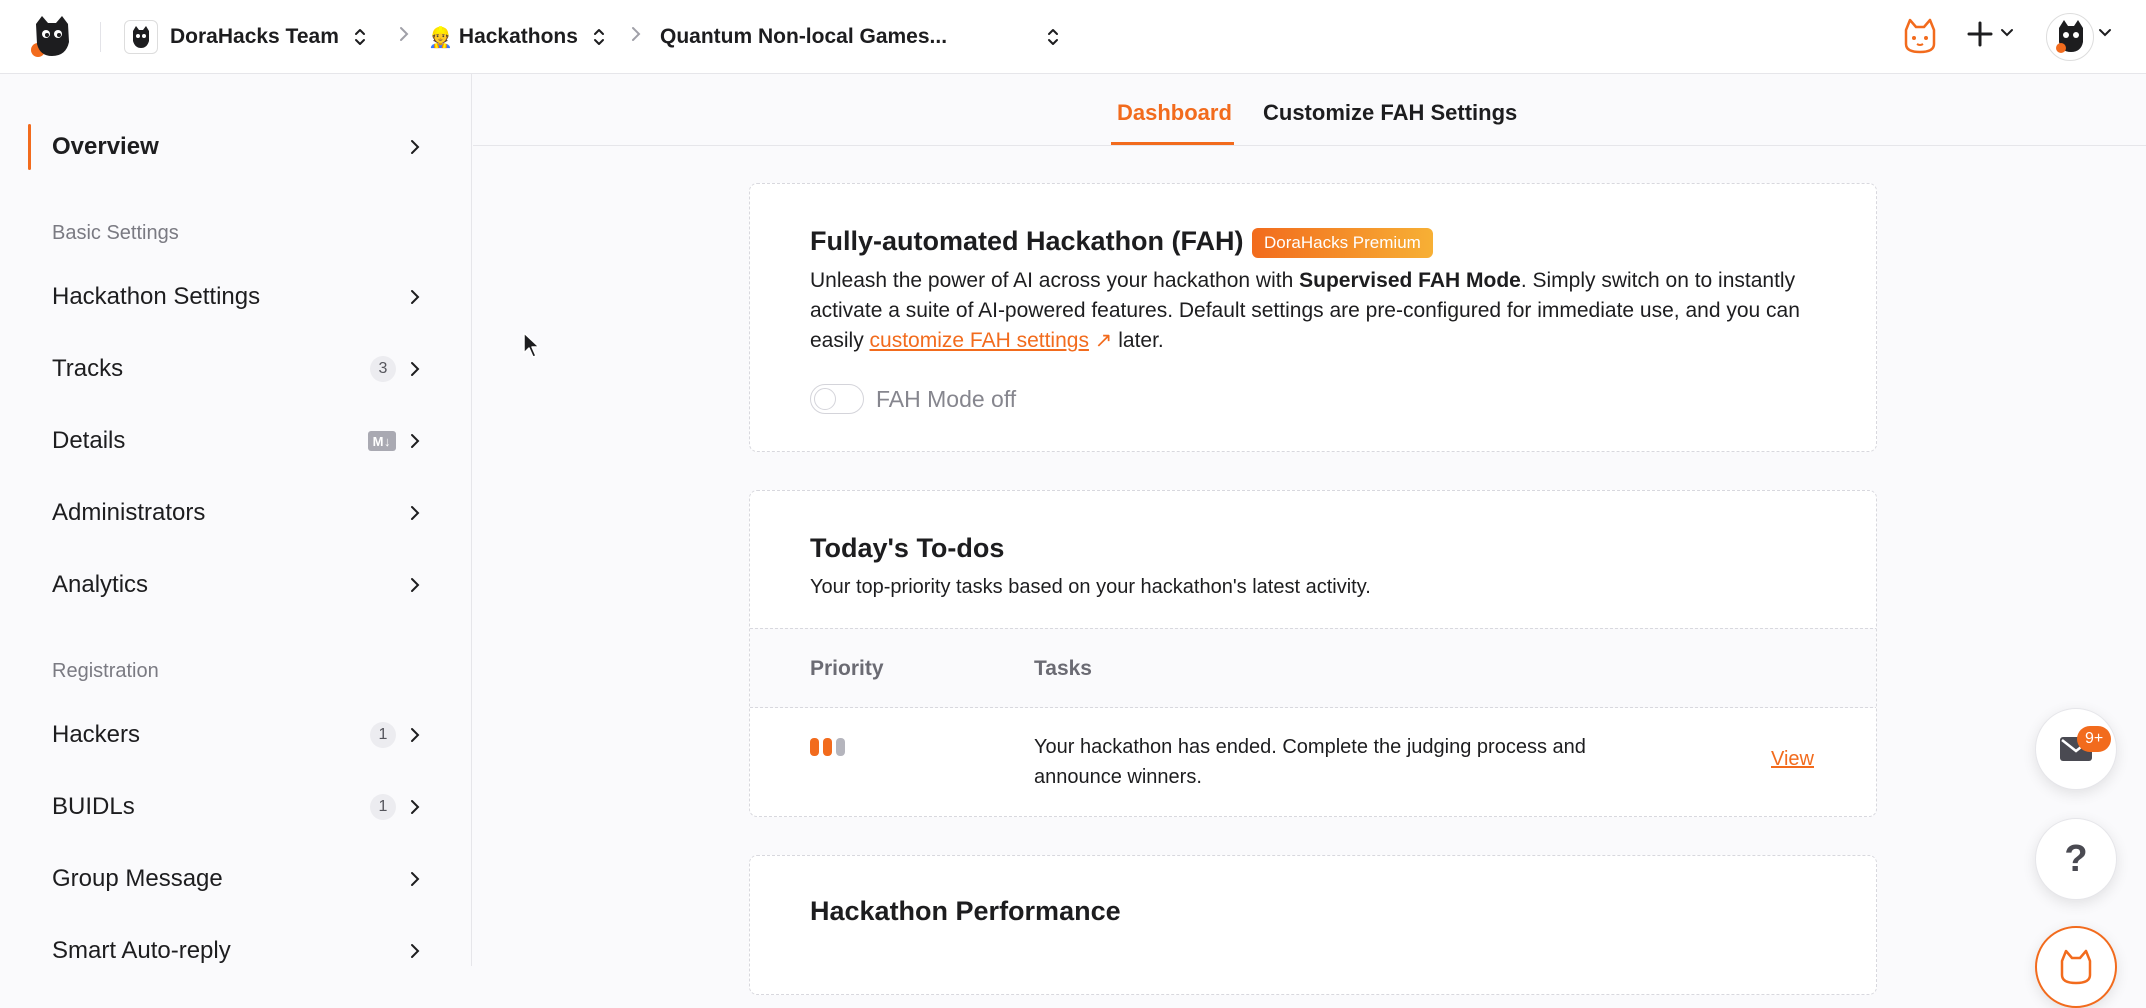 The image size is (2146, 1008). I want to click on help-icon: ?, so click(2076, 858).